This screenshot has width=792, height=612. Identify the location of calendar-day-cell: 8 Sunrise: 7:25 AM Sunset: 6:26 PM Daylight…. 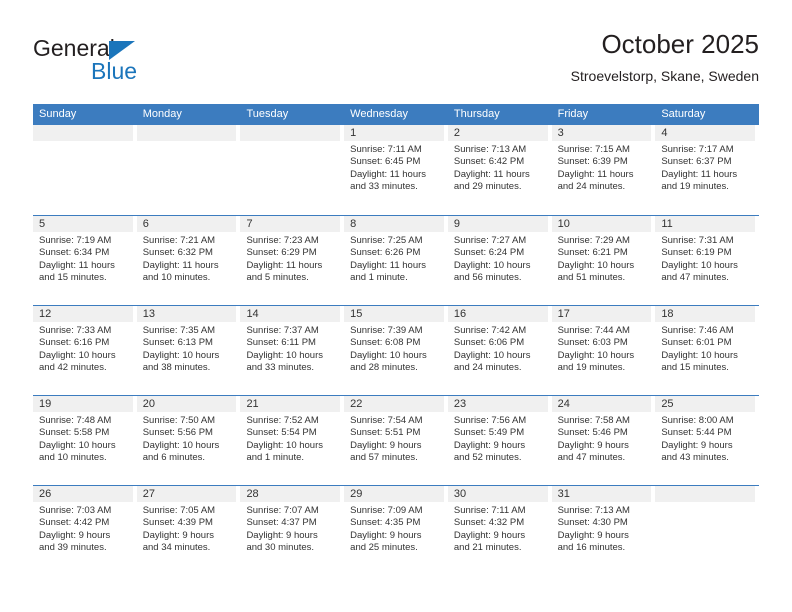
(396, 260).